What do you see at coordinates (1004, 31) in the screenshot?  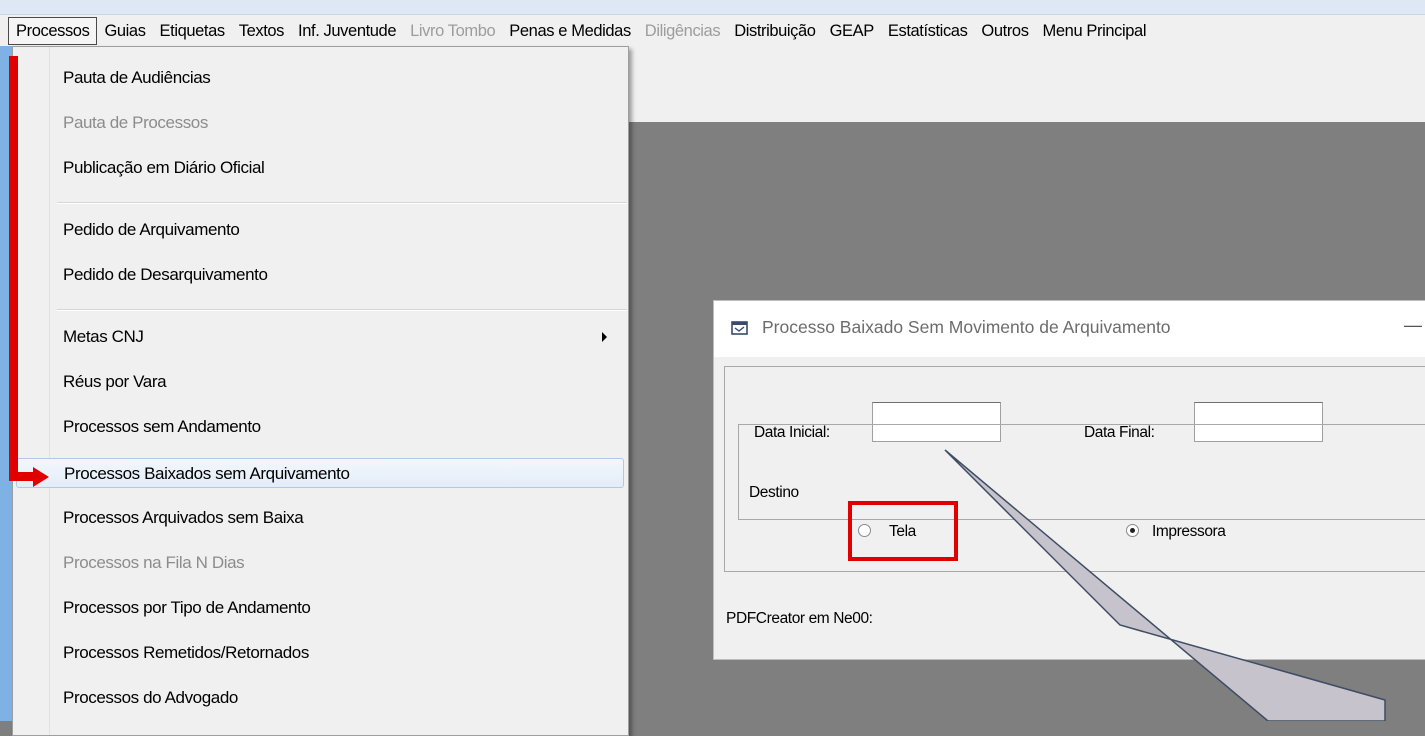 I see `menu-outros: Outros` at bounding box center [1004, 31].